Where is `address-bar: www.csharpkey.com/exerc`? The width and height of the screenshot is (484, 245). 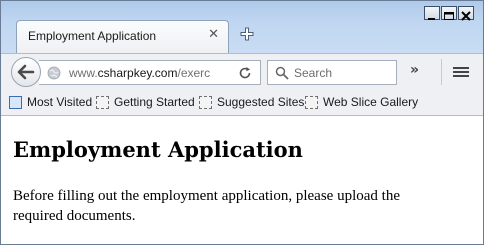 address-bar: www.csharpkey.com/exerc is located at coordinates (150, 72).